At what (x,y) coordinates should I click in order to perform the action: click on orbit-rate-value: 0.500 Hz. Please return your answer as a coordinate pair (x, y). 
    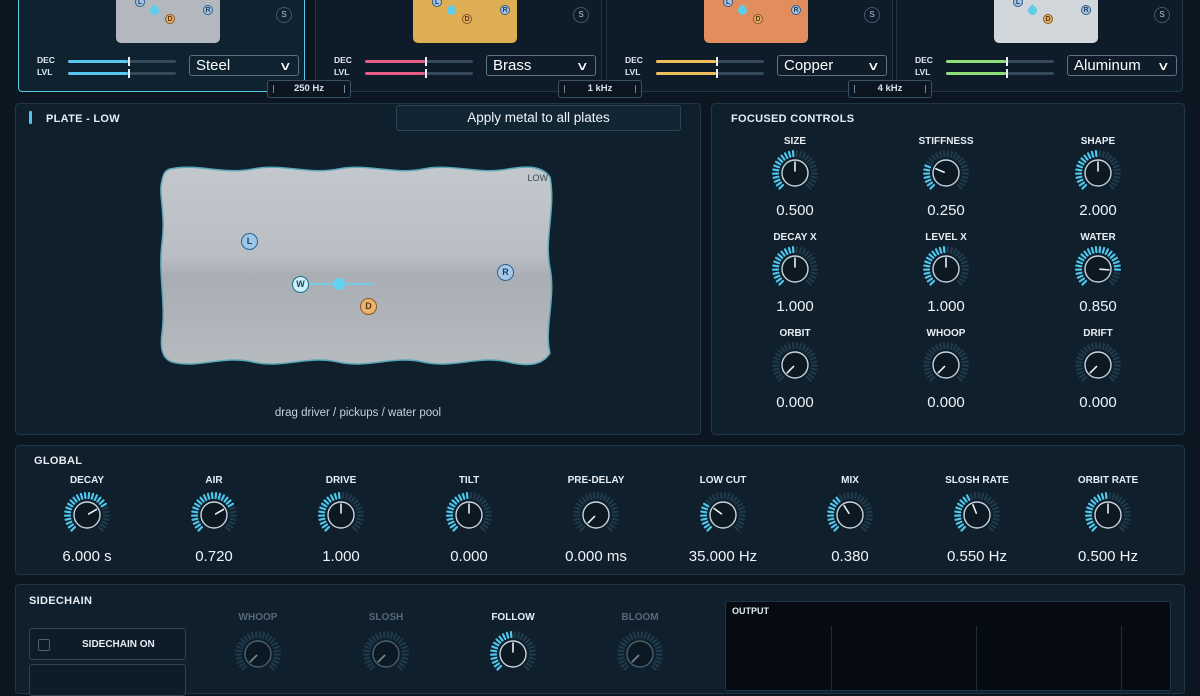
    Looking at the image, I should click on (1108, 556).